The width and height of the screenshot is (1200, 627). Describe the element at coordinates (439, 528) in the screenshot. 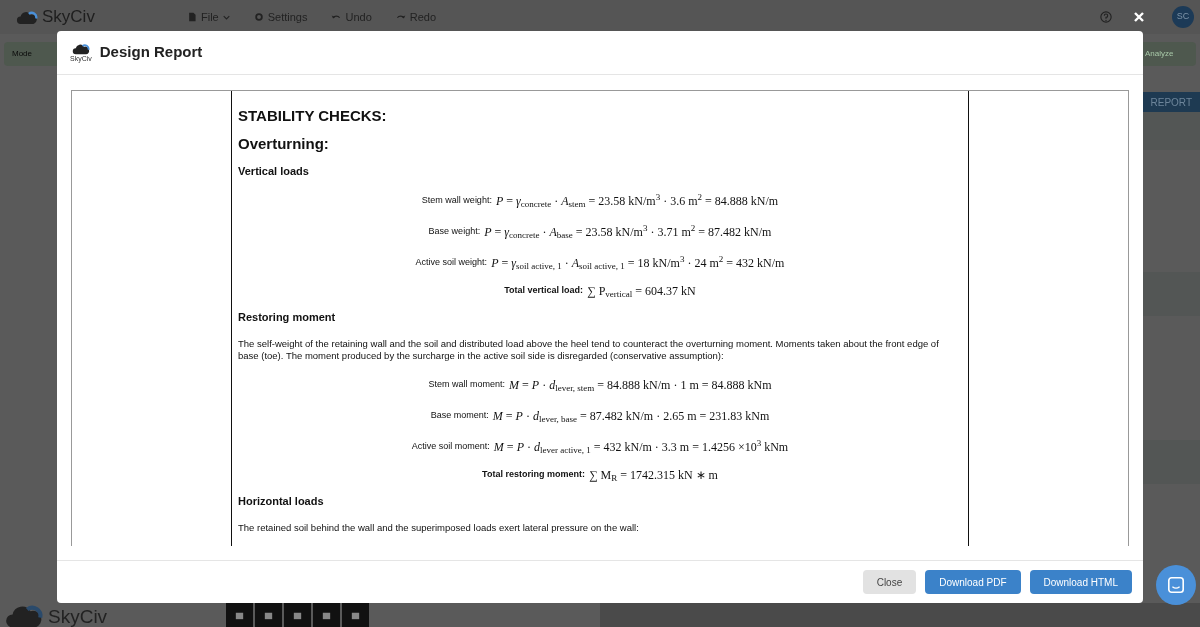

I see `paragraph: The retained soil behind the wall and the superimposed loads exert lateral pressure on the wall:` at that location.